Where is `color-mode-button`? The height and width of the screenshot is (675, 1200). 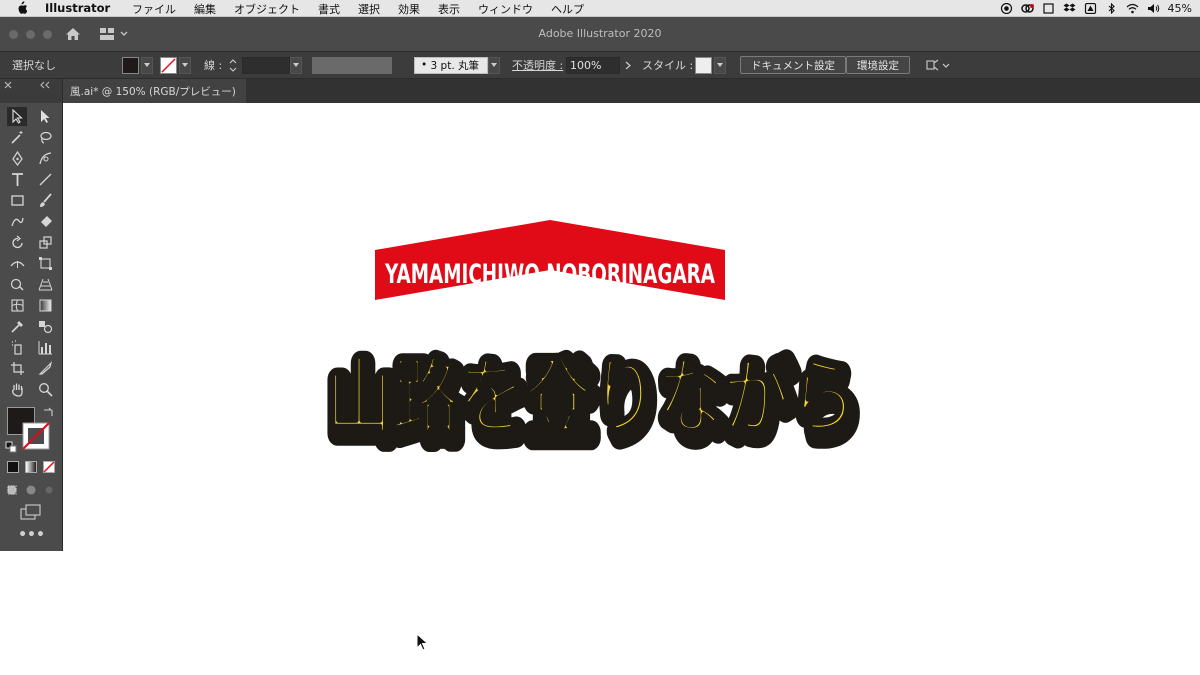 color-mode-button is located at coordinates (13, 467).